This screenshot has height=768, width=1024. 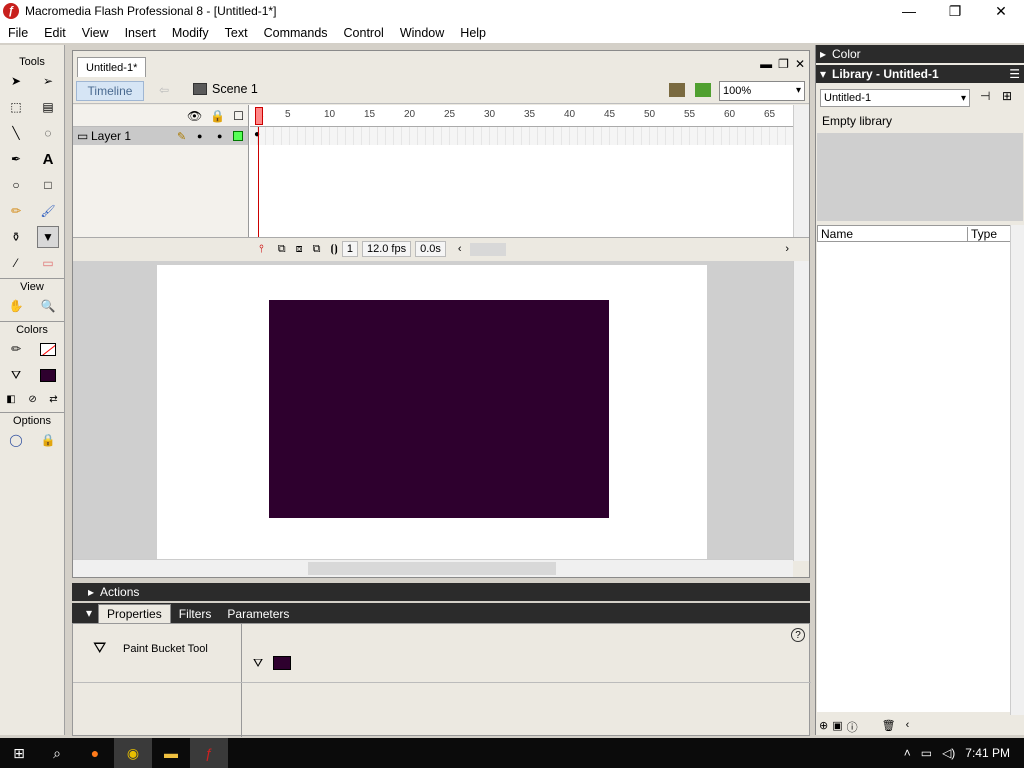 I want to click on outline-icon: ☐, so click(x=238, y=116).